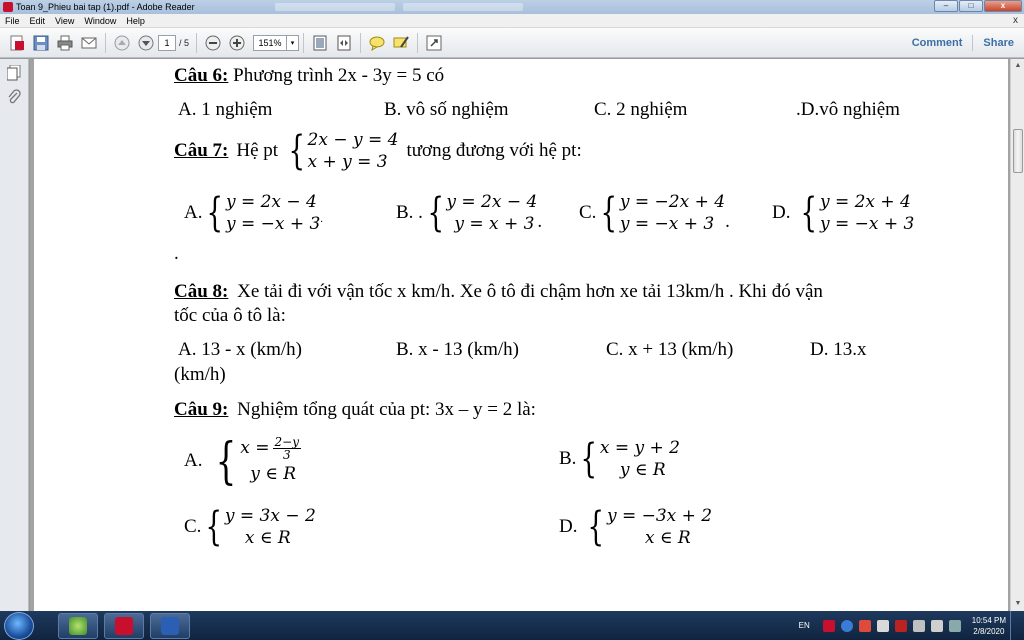  What do you see at coordinates (122, 43) in the screenshot?
I see `previous-page-button` at bounding box center [122, 43].